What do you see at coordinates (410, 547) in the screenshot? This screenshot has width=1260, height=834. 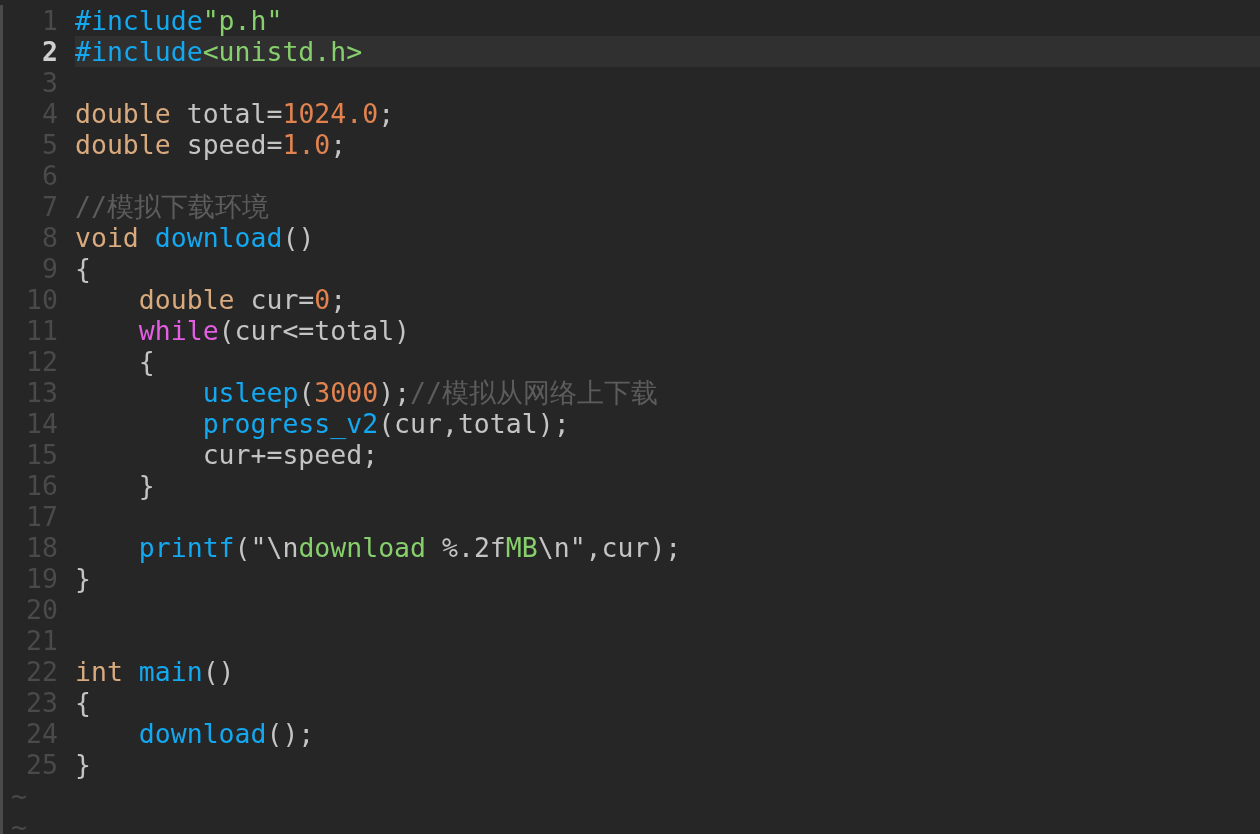 I see `code-line: printf("\ndownload %.2fMB\n",cur);` at bounding box center [410, 547].